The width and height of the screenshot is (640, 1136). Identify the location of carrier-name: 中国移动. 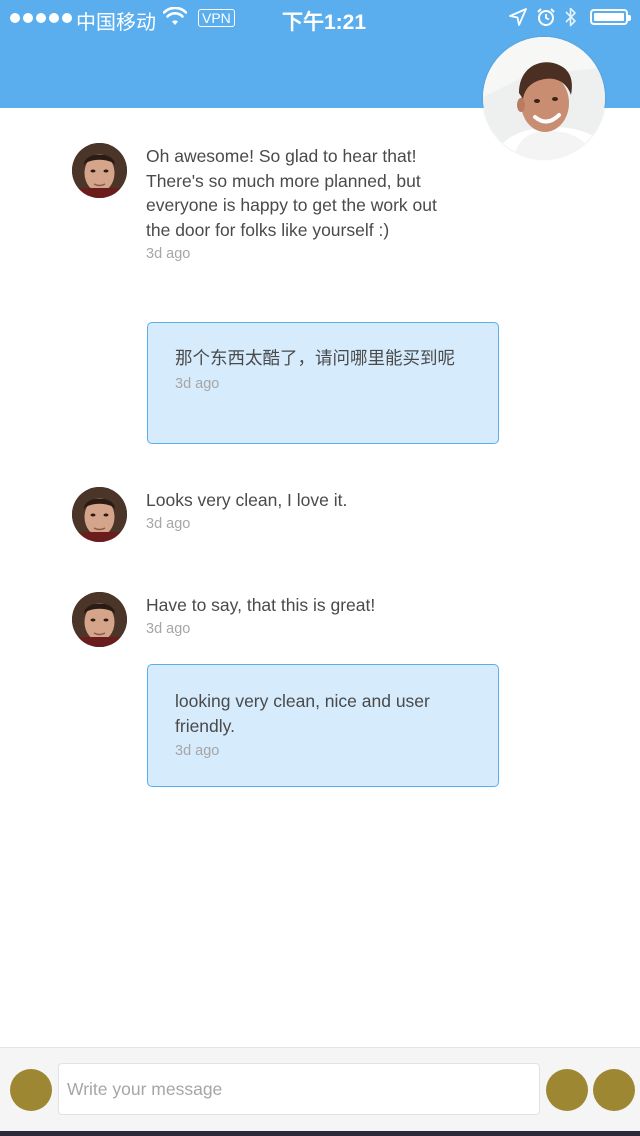
(116, 23).